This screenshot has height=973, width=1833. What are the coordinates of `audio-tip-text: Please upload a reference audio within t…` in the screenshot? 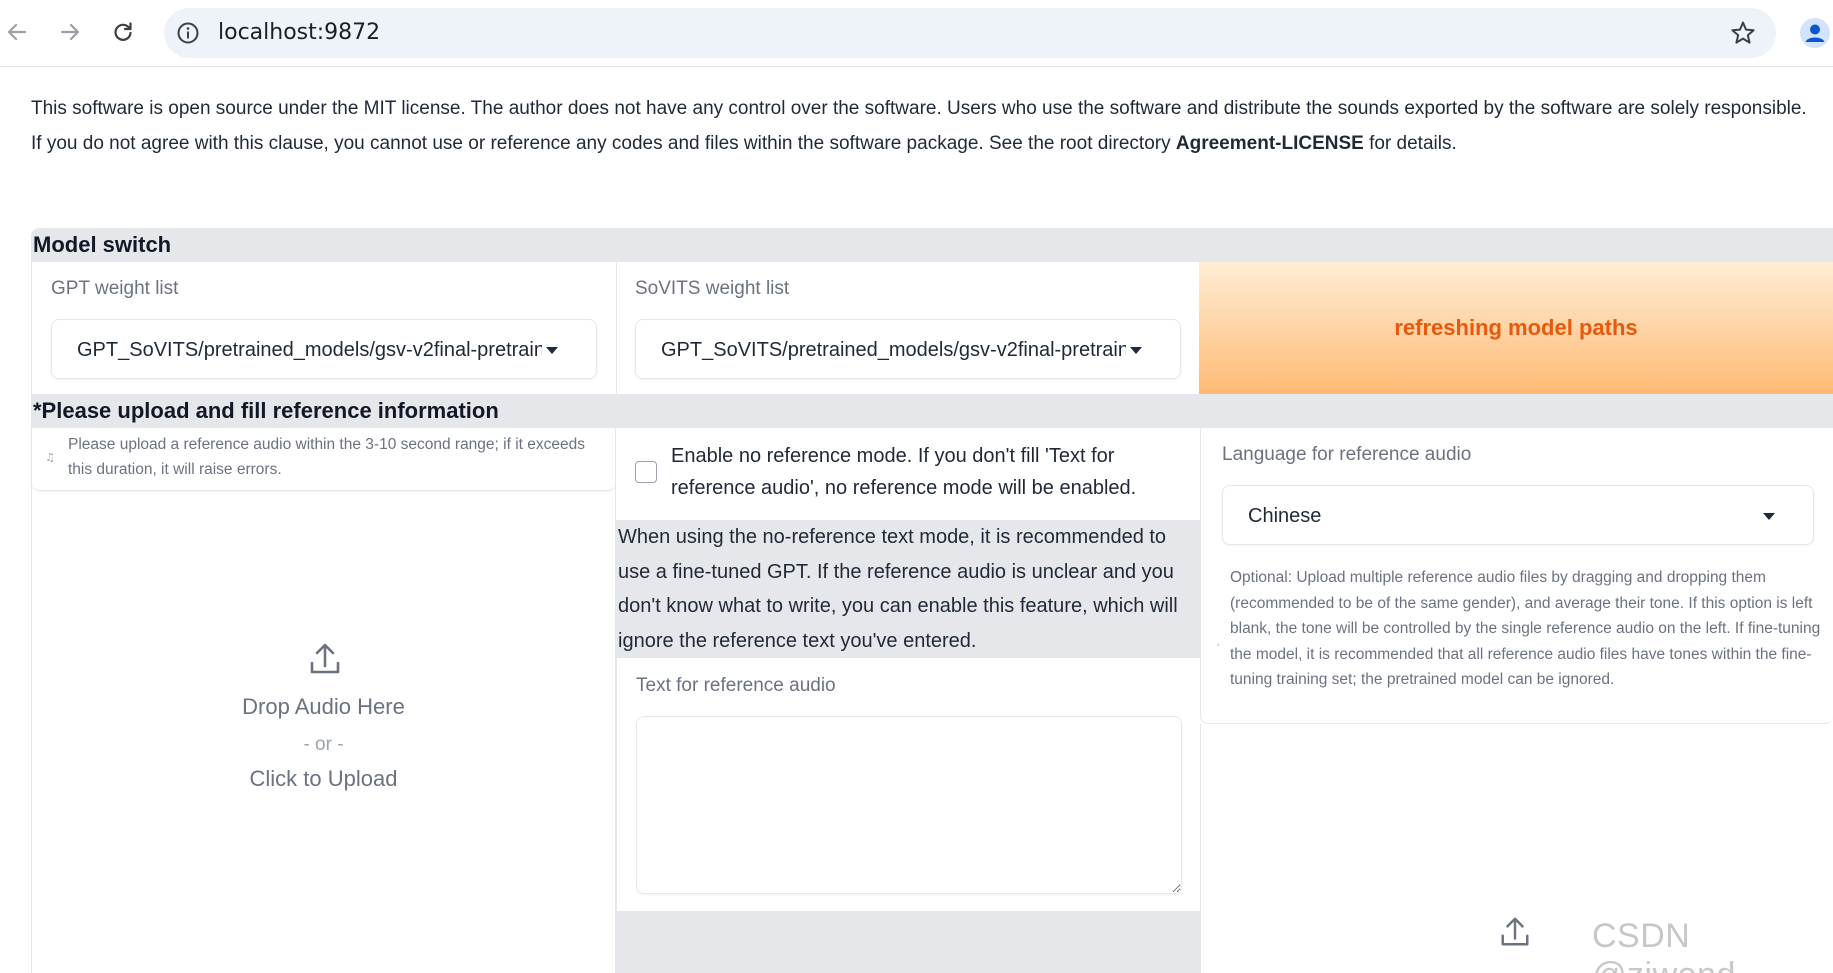 It's located at (327, 457).